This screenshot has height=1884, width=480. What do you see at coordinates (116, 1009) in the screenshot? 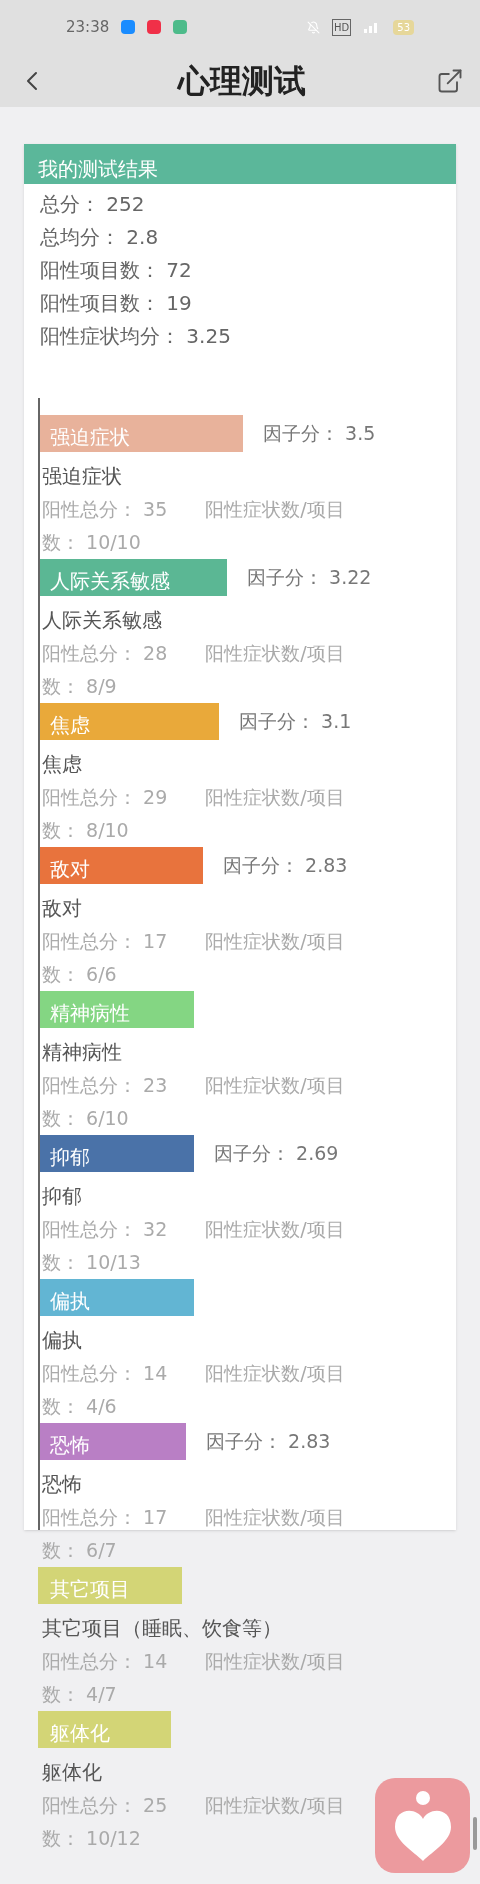
I see `factor-bar: 精神病性` at bounding box center [116, 1009].